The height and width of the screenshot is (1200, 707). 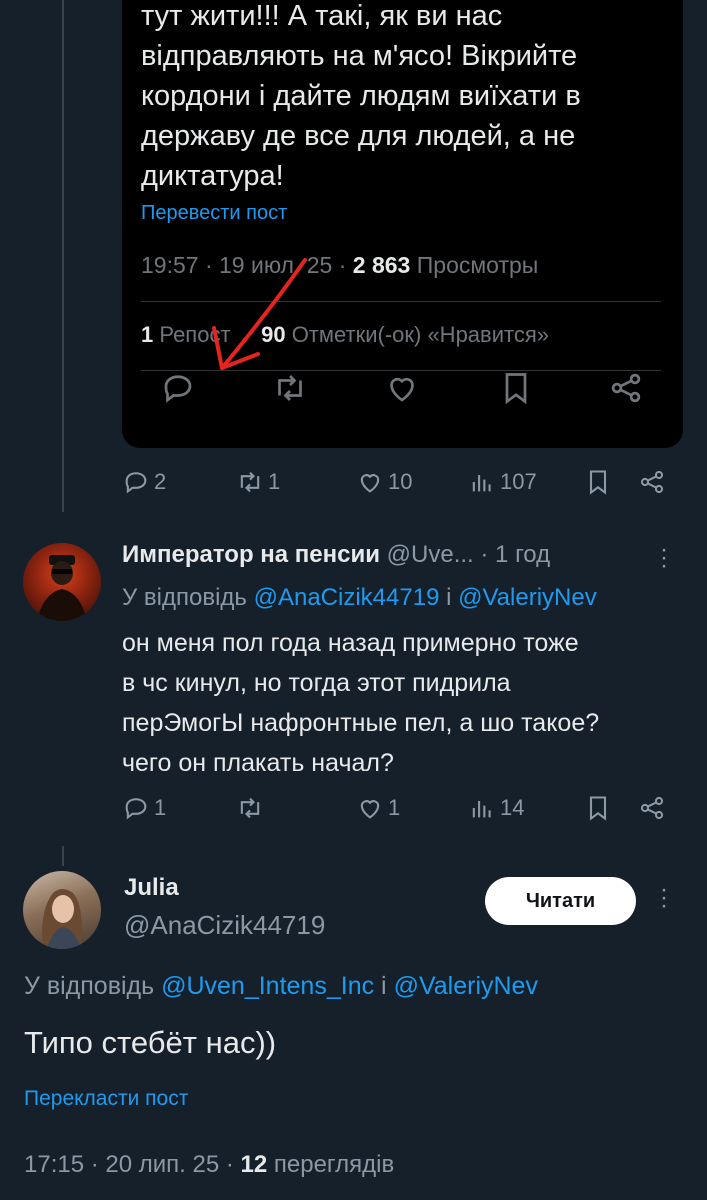 What do you see at coordinates (322, 16) in the screenshot?
I see `quoted-text-line: тут жити!!! А такі, як ви нас` at bounding box center [322, 16].